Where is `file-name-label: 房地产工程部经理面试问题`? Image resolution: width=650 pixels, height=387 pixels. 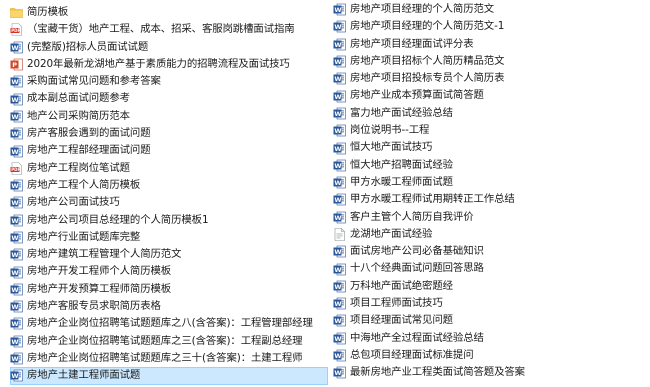 file-name-label: 房地产工程部经理面试问题 is located at coordinates (89, 150).